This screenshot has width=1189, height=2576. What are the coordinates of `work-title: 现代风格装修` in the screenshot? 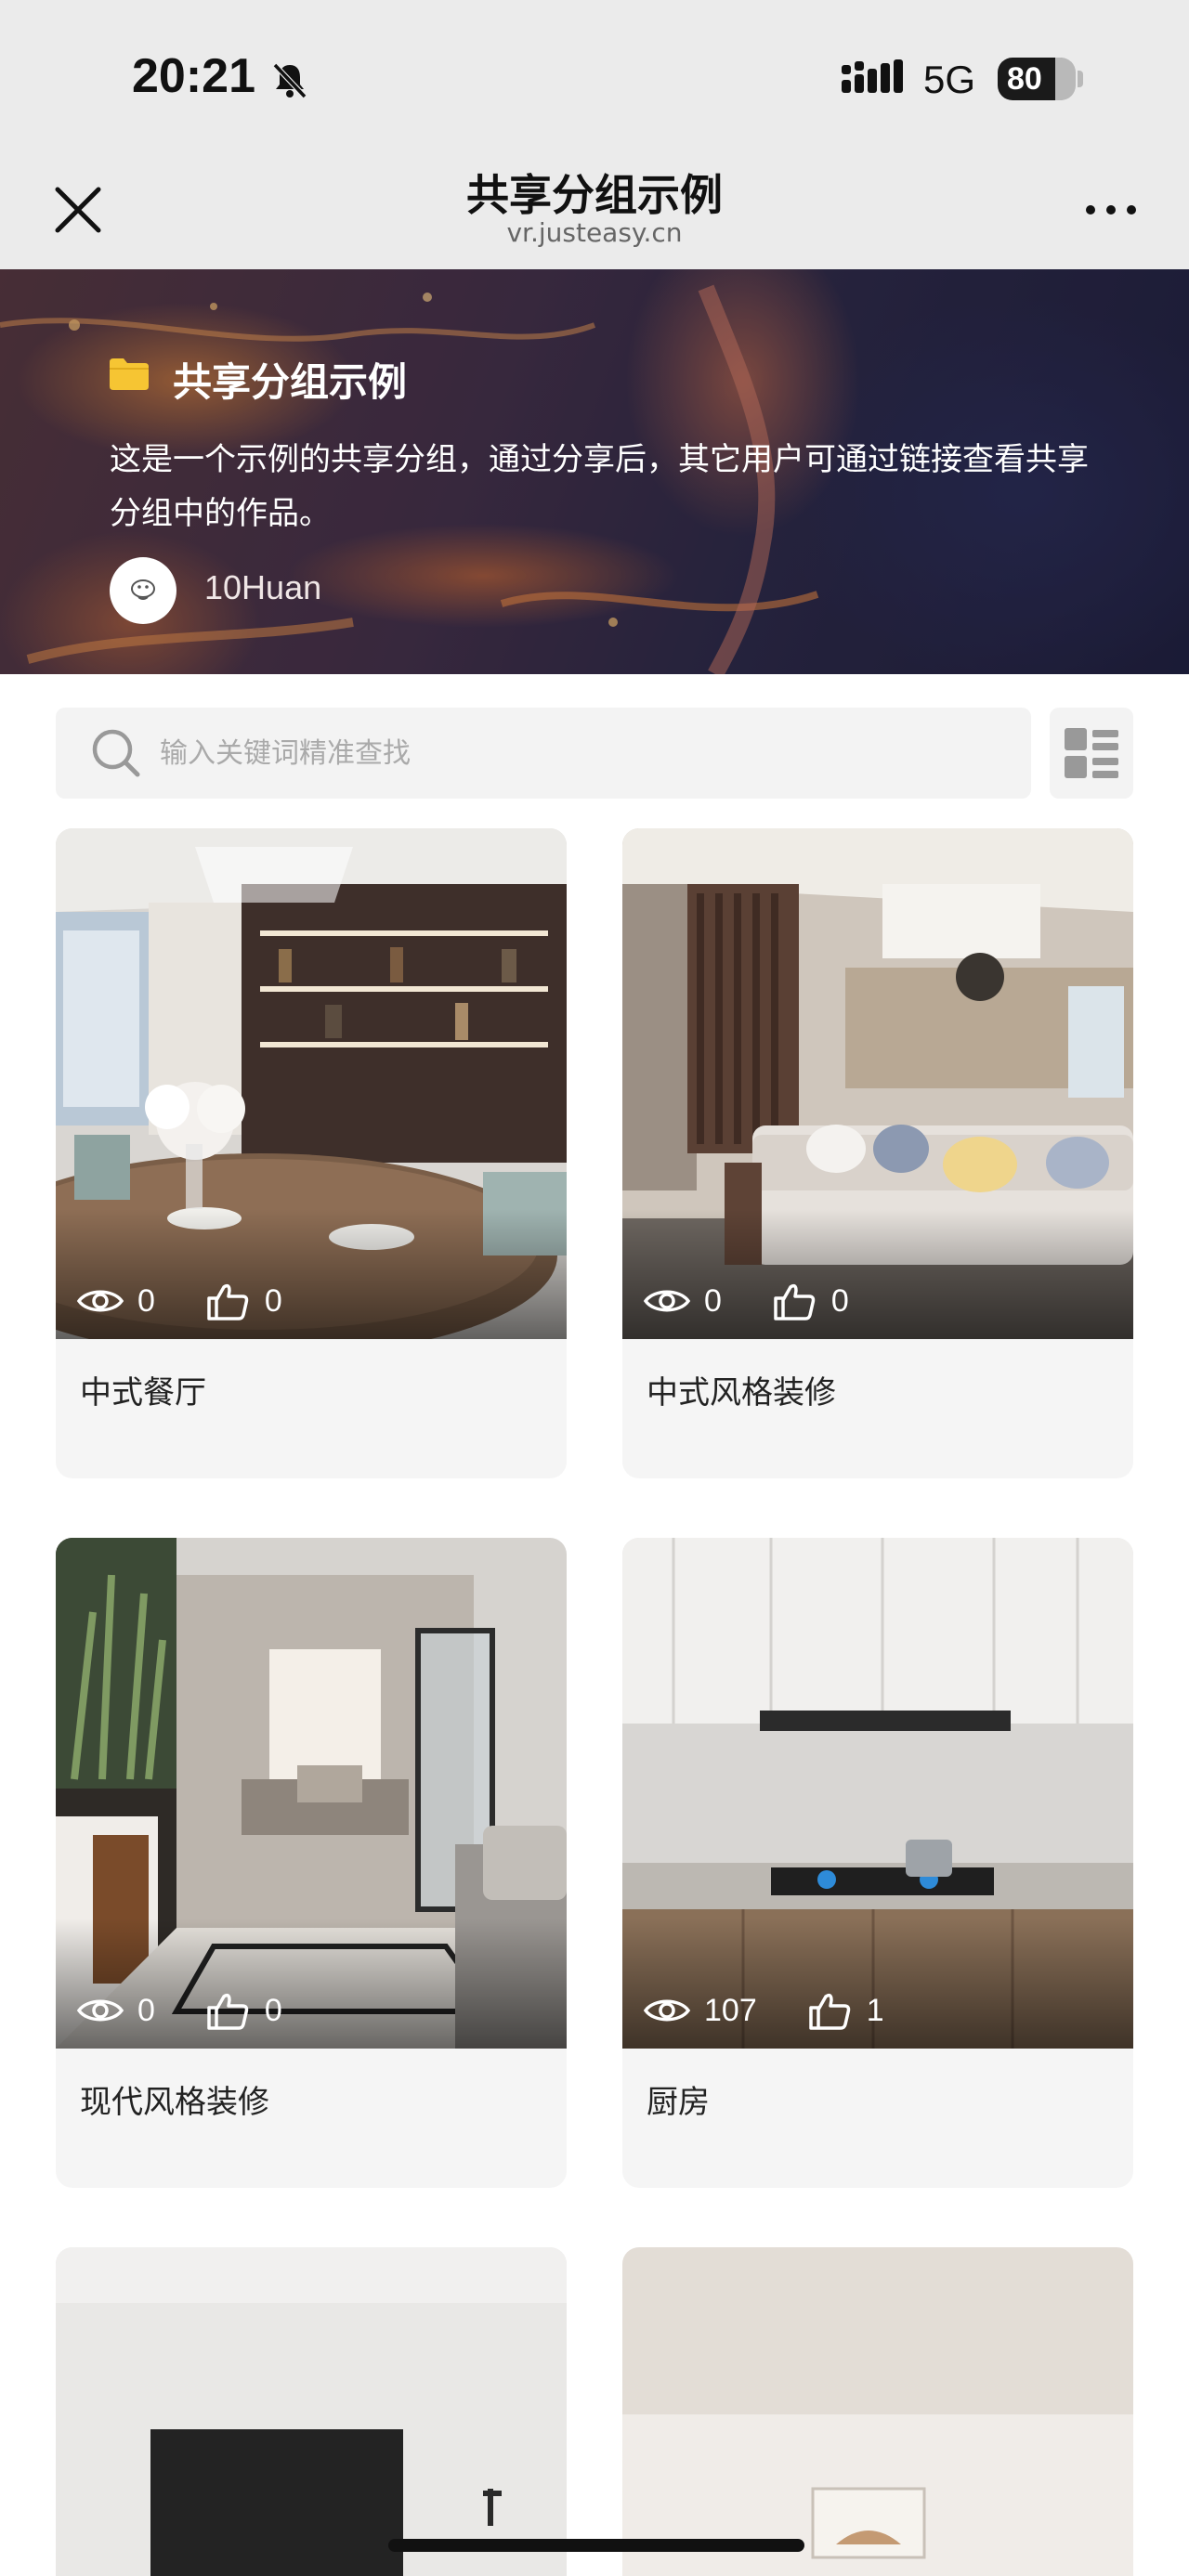 It's located at (175, 2099).